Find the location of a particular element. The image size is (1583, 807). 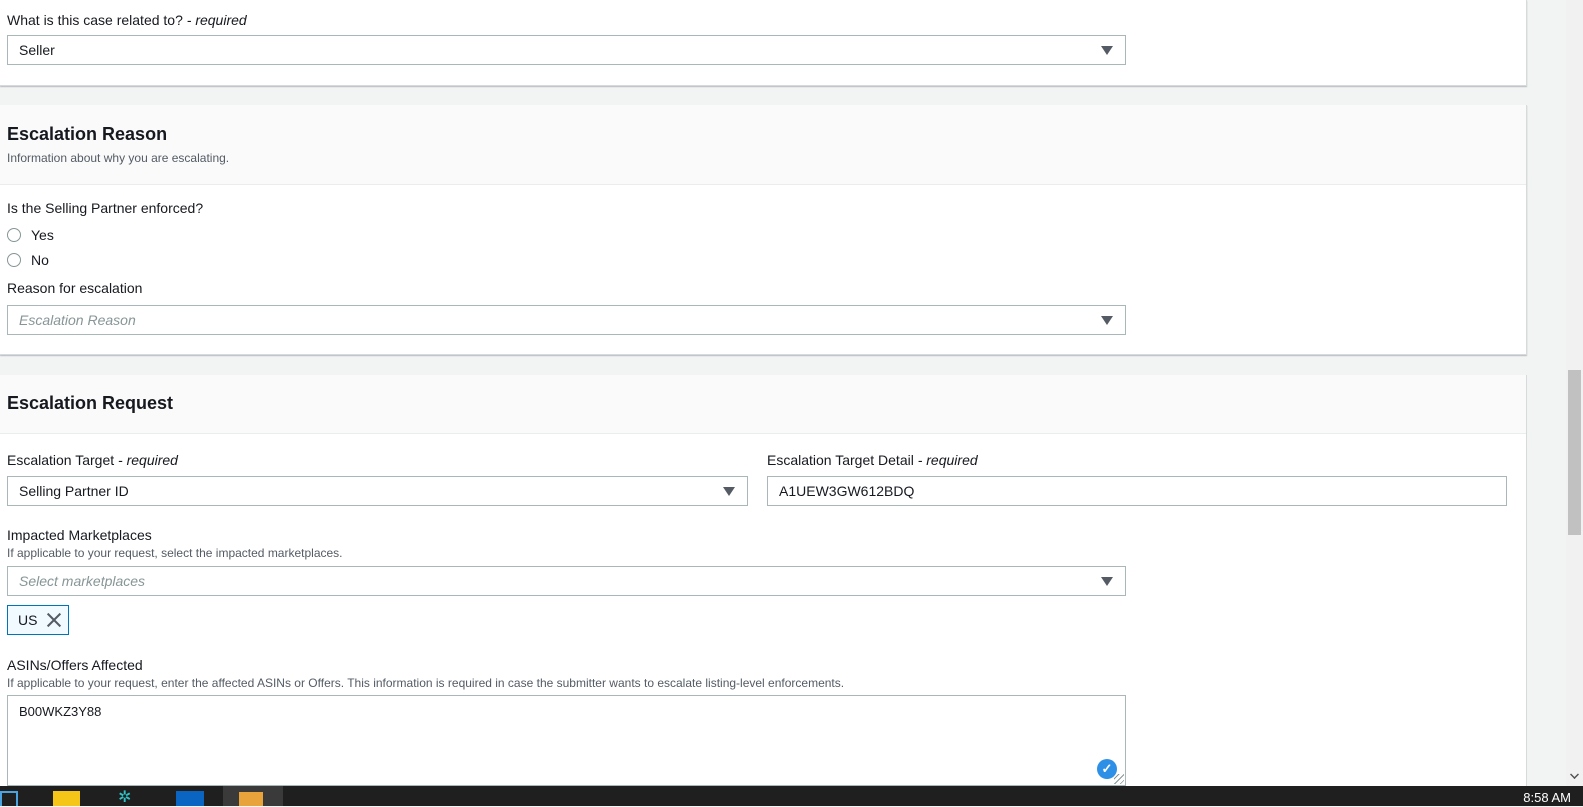

target-select: Selling Partner ID is located at coordinates (377, 491).